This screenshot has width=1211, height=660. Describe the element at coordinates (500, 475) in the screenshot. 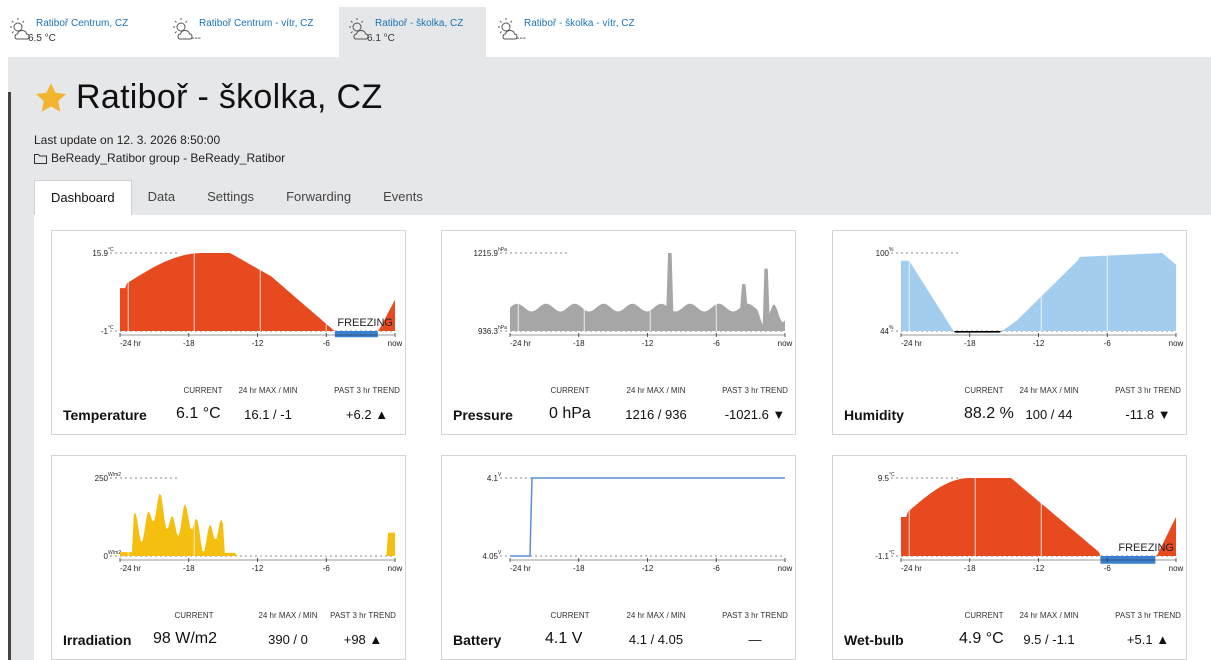

I see `max-unit: V` at that location.